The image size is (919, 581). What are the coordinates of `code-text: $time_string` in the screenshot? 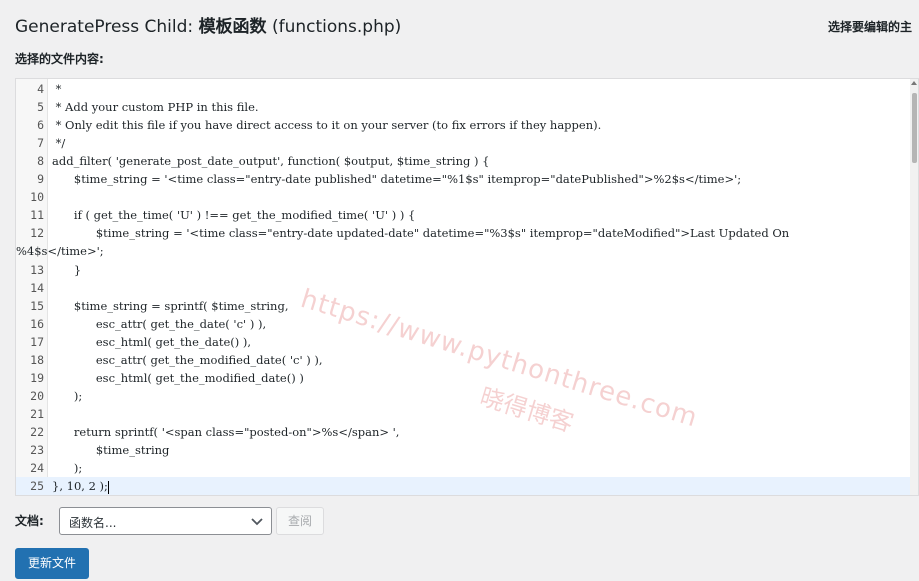 It's located at (111, 450).